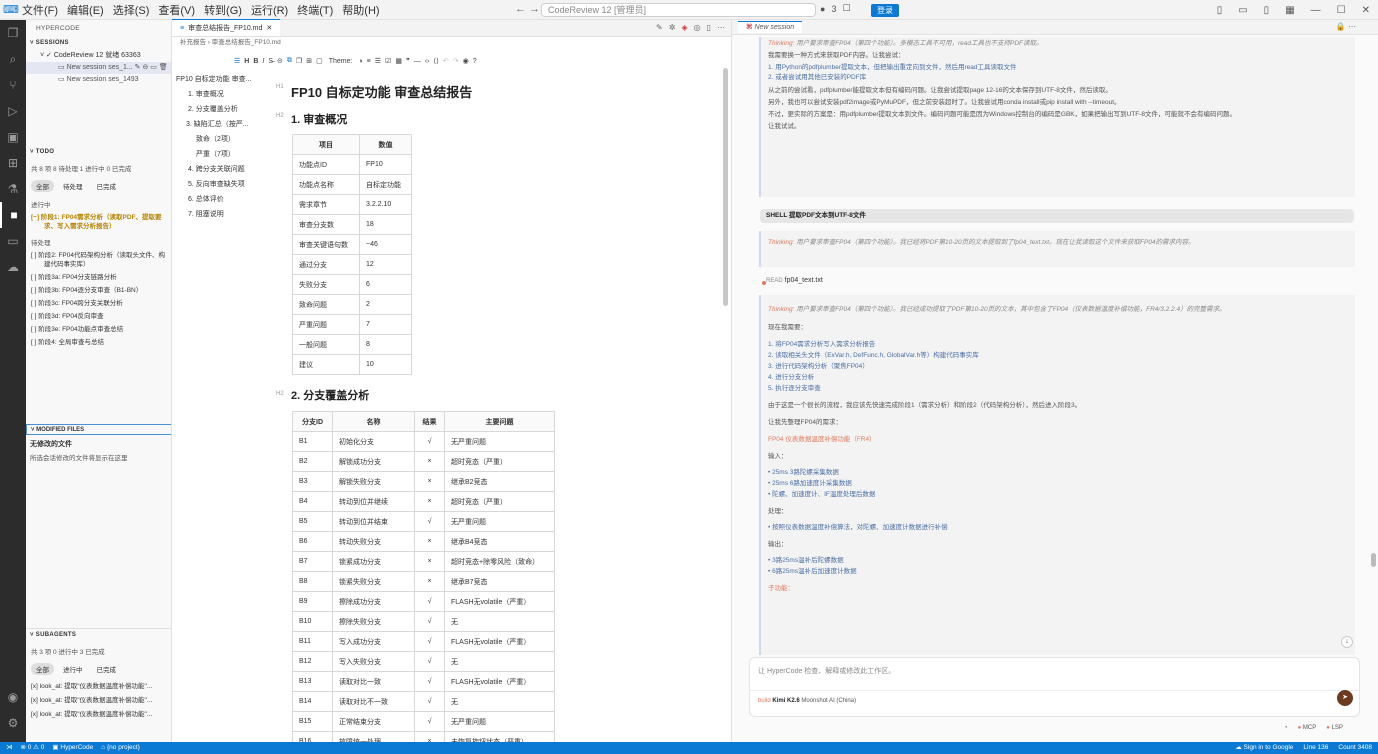 This screenshot has height=754, width=1378. I want to click on todo-item: [ ] 阶段2: FP04代码架构分析（读取头文件、构建代码事实库）, so click(98, 260).